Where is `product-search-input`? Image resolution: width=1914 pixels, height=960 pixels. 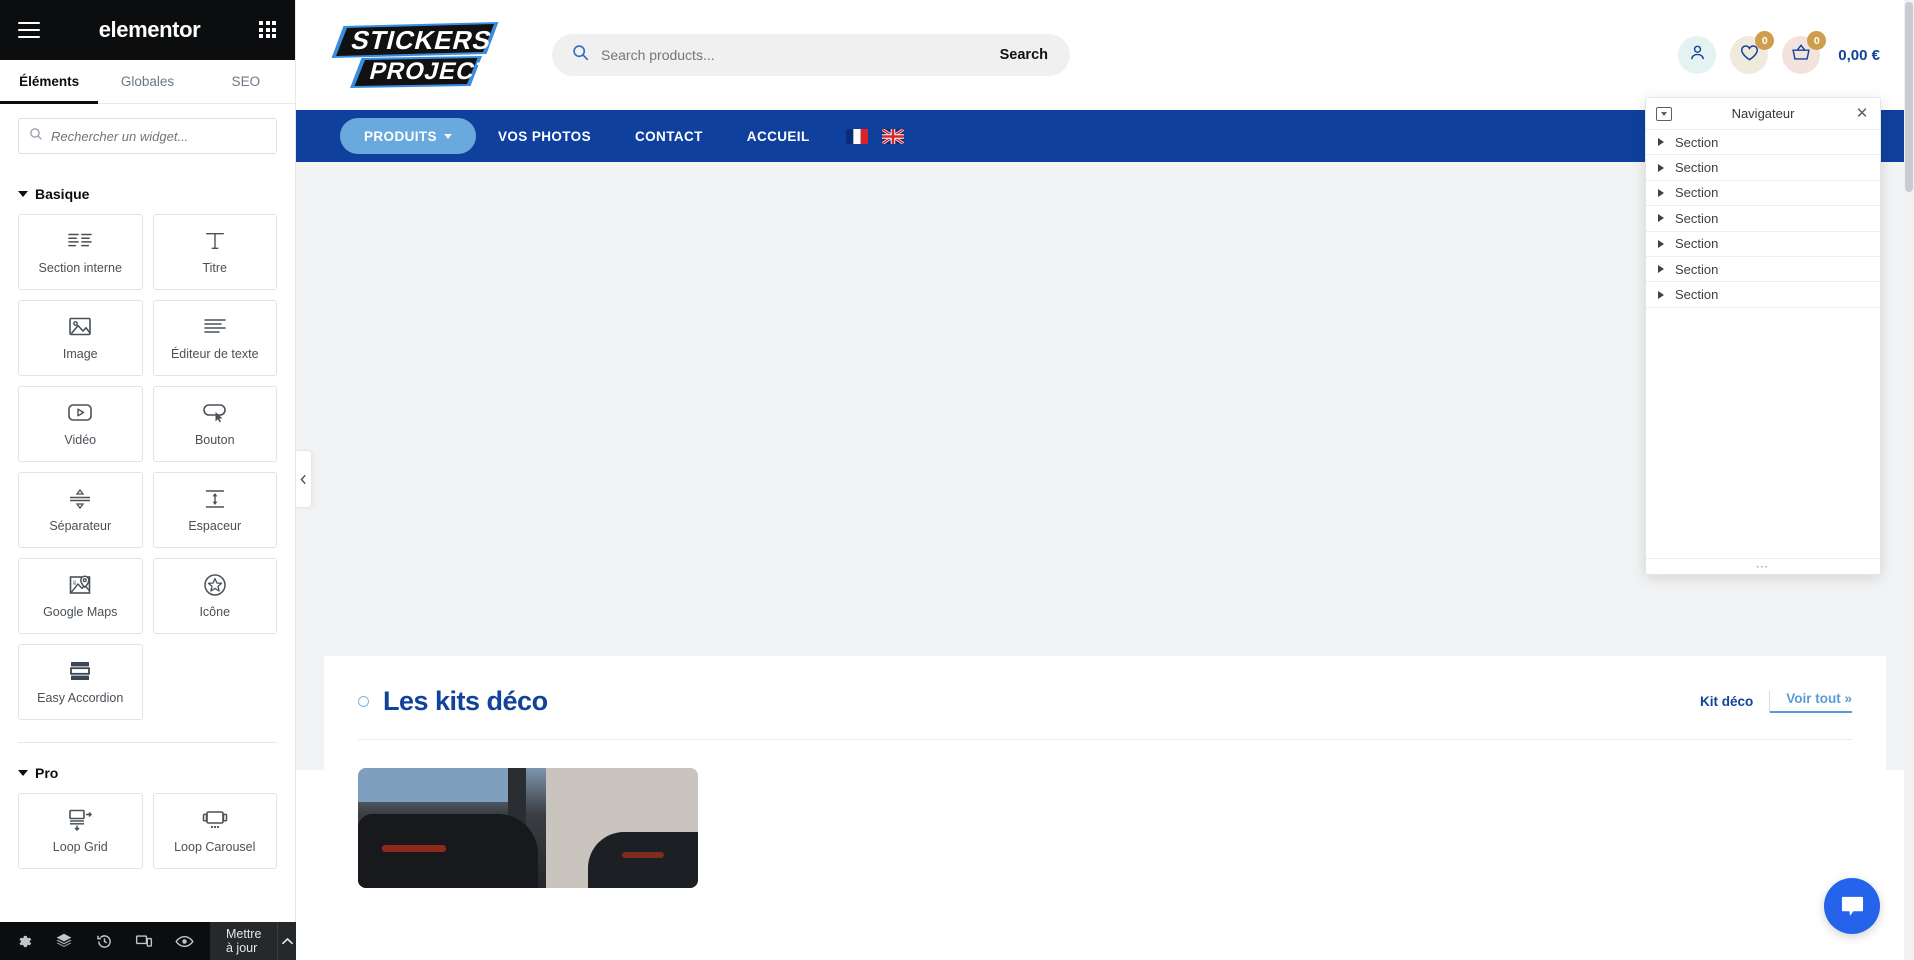
product-search-input is located at coordinates (794, 55).